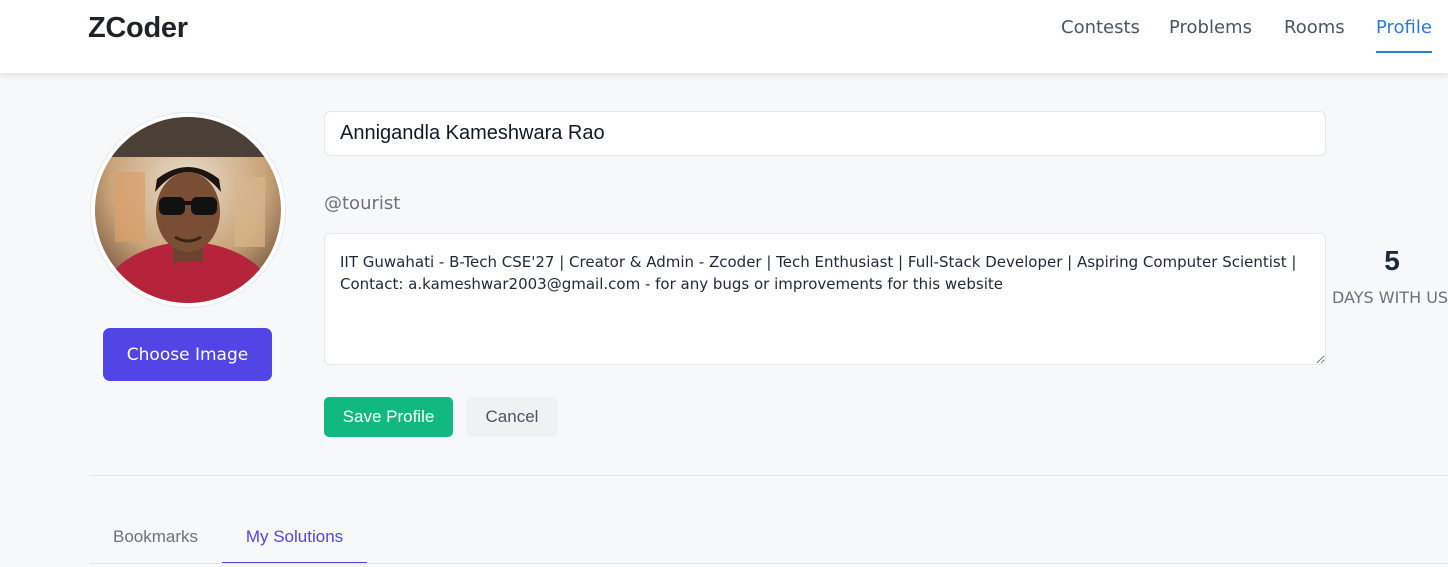 This screenshot has height=567, width=1448. Describe the element at coordinates (1390, 297) in the screenshot. I see `days-with-us-label: DAYS WITH US` at that location.